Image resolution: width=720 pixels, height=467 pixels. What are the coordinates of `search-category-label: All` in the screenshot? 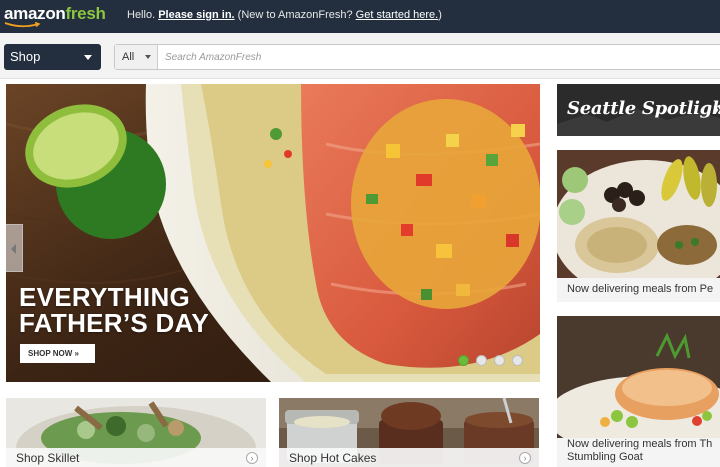 It's located at (128, 57).